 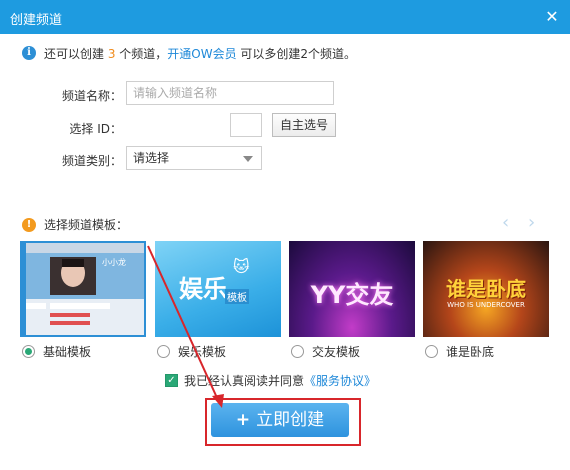 What do you see at coordinates (202, 352) in the screenshot?
I see `radio-label: 娱乐模板` at bounding box center [202, 352].